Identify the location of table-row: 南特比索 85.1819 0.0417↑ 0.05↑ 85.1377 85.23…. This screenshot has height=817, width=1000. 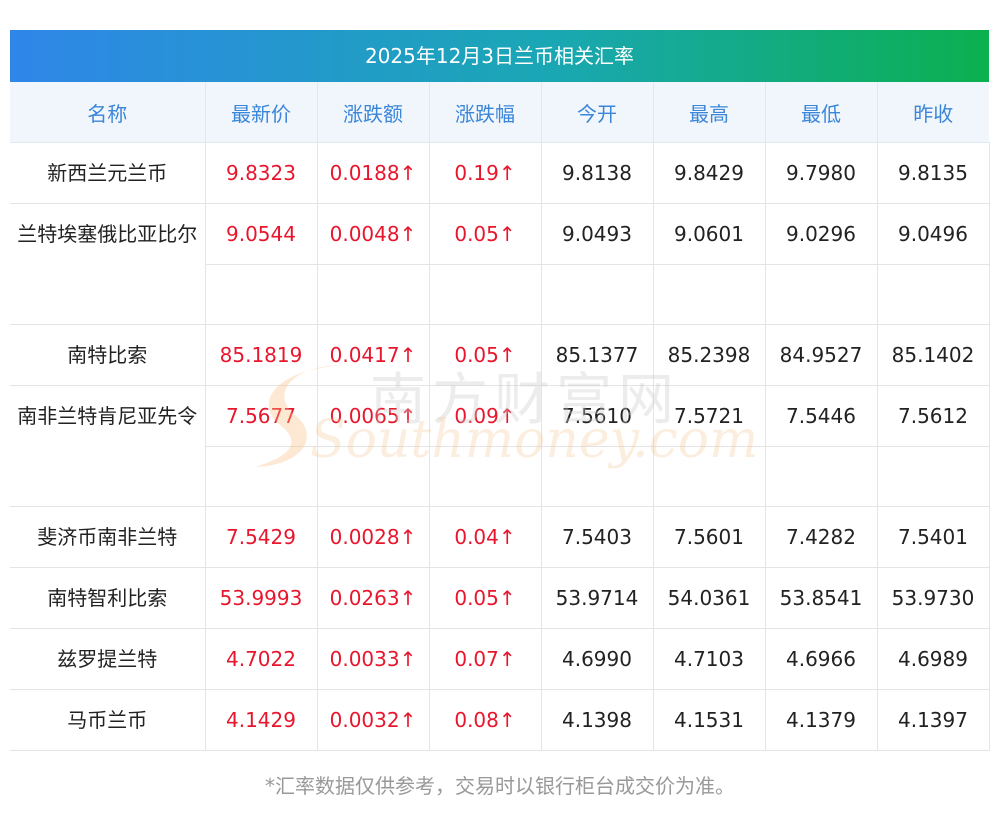
(500, 355).